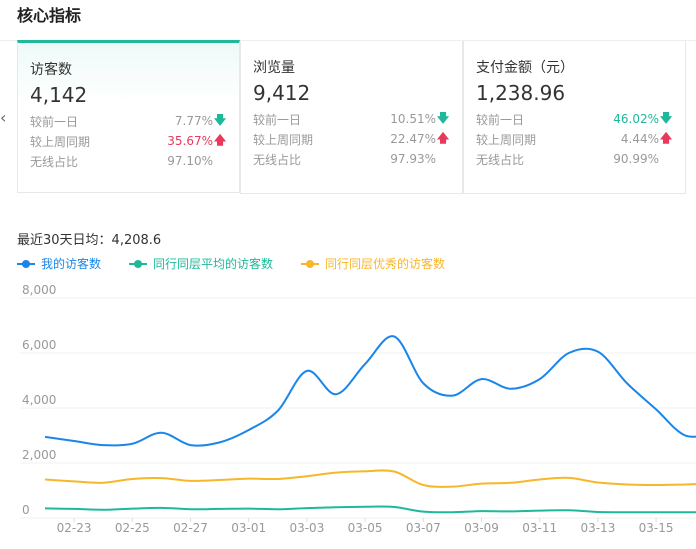 The width and height of the screenshot is (696, 549). What do you see at coordinates (413, 119) in the screenshot?
I see `metric-row-value: 10.51%` at bounding box center [413, 119].